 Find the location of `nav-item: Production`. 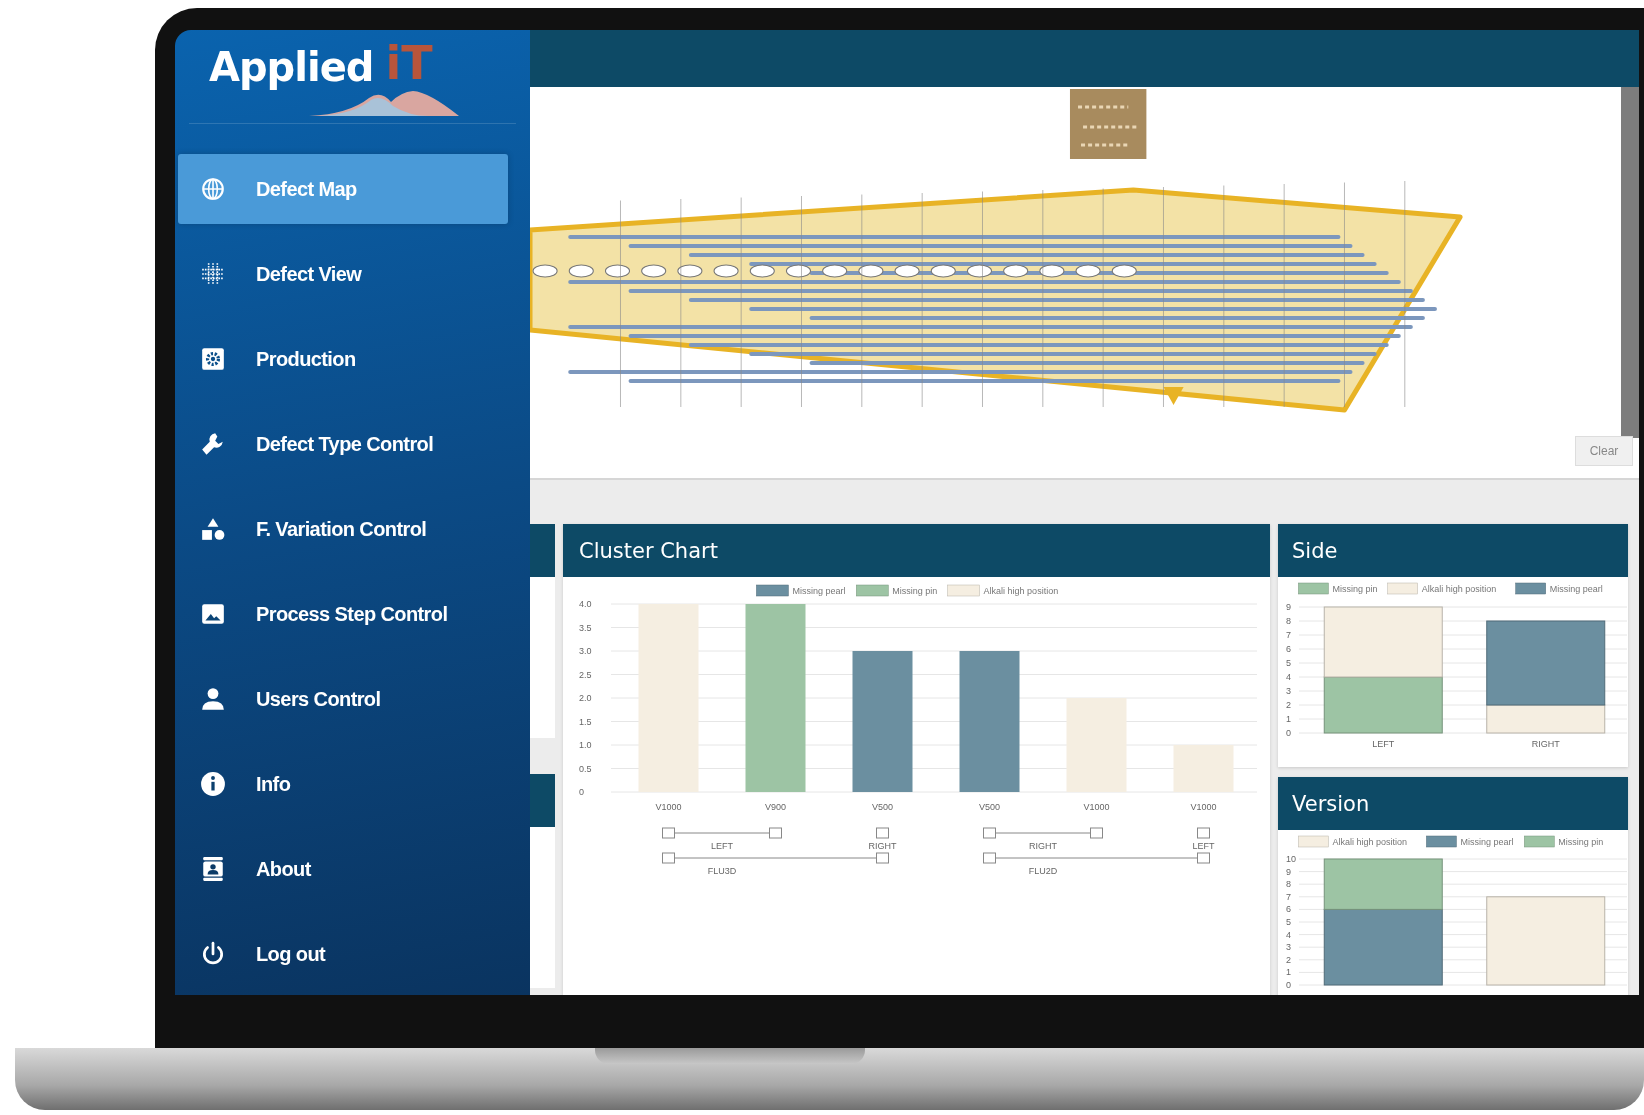

nav-item: Production is located at coordinates (343, 359).